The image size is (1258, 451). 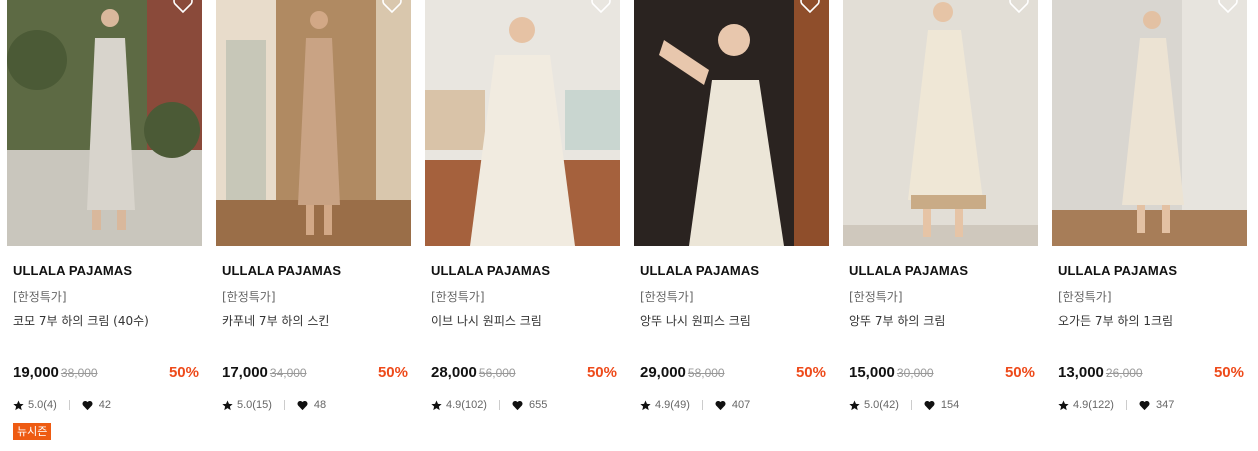 I want to click on rating: 5.0(42), so click(x=881, y=405).